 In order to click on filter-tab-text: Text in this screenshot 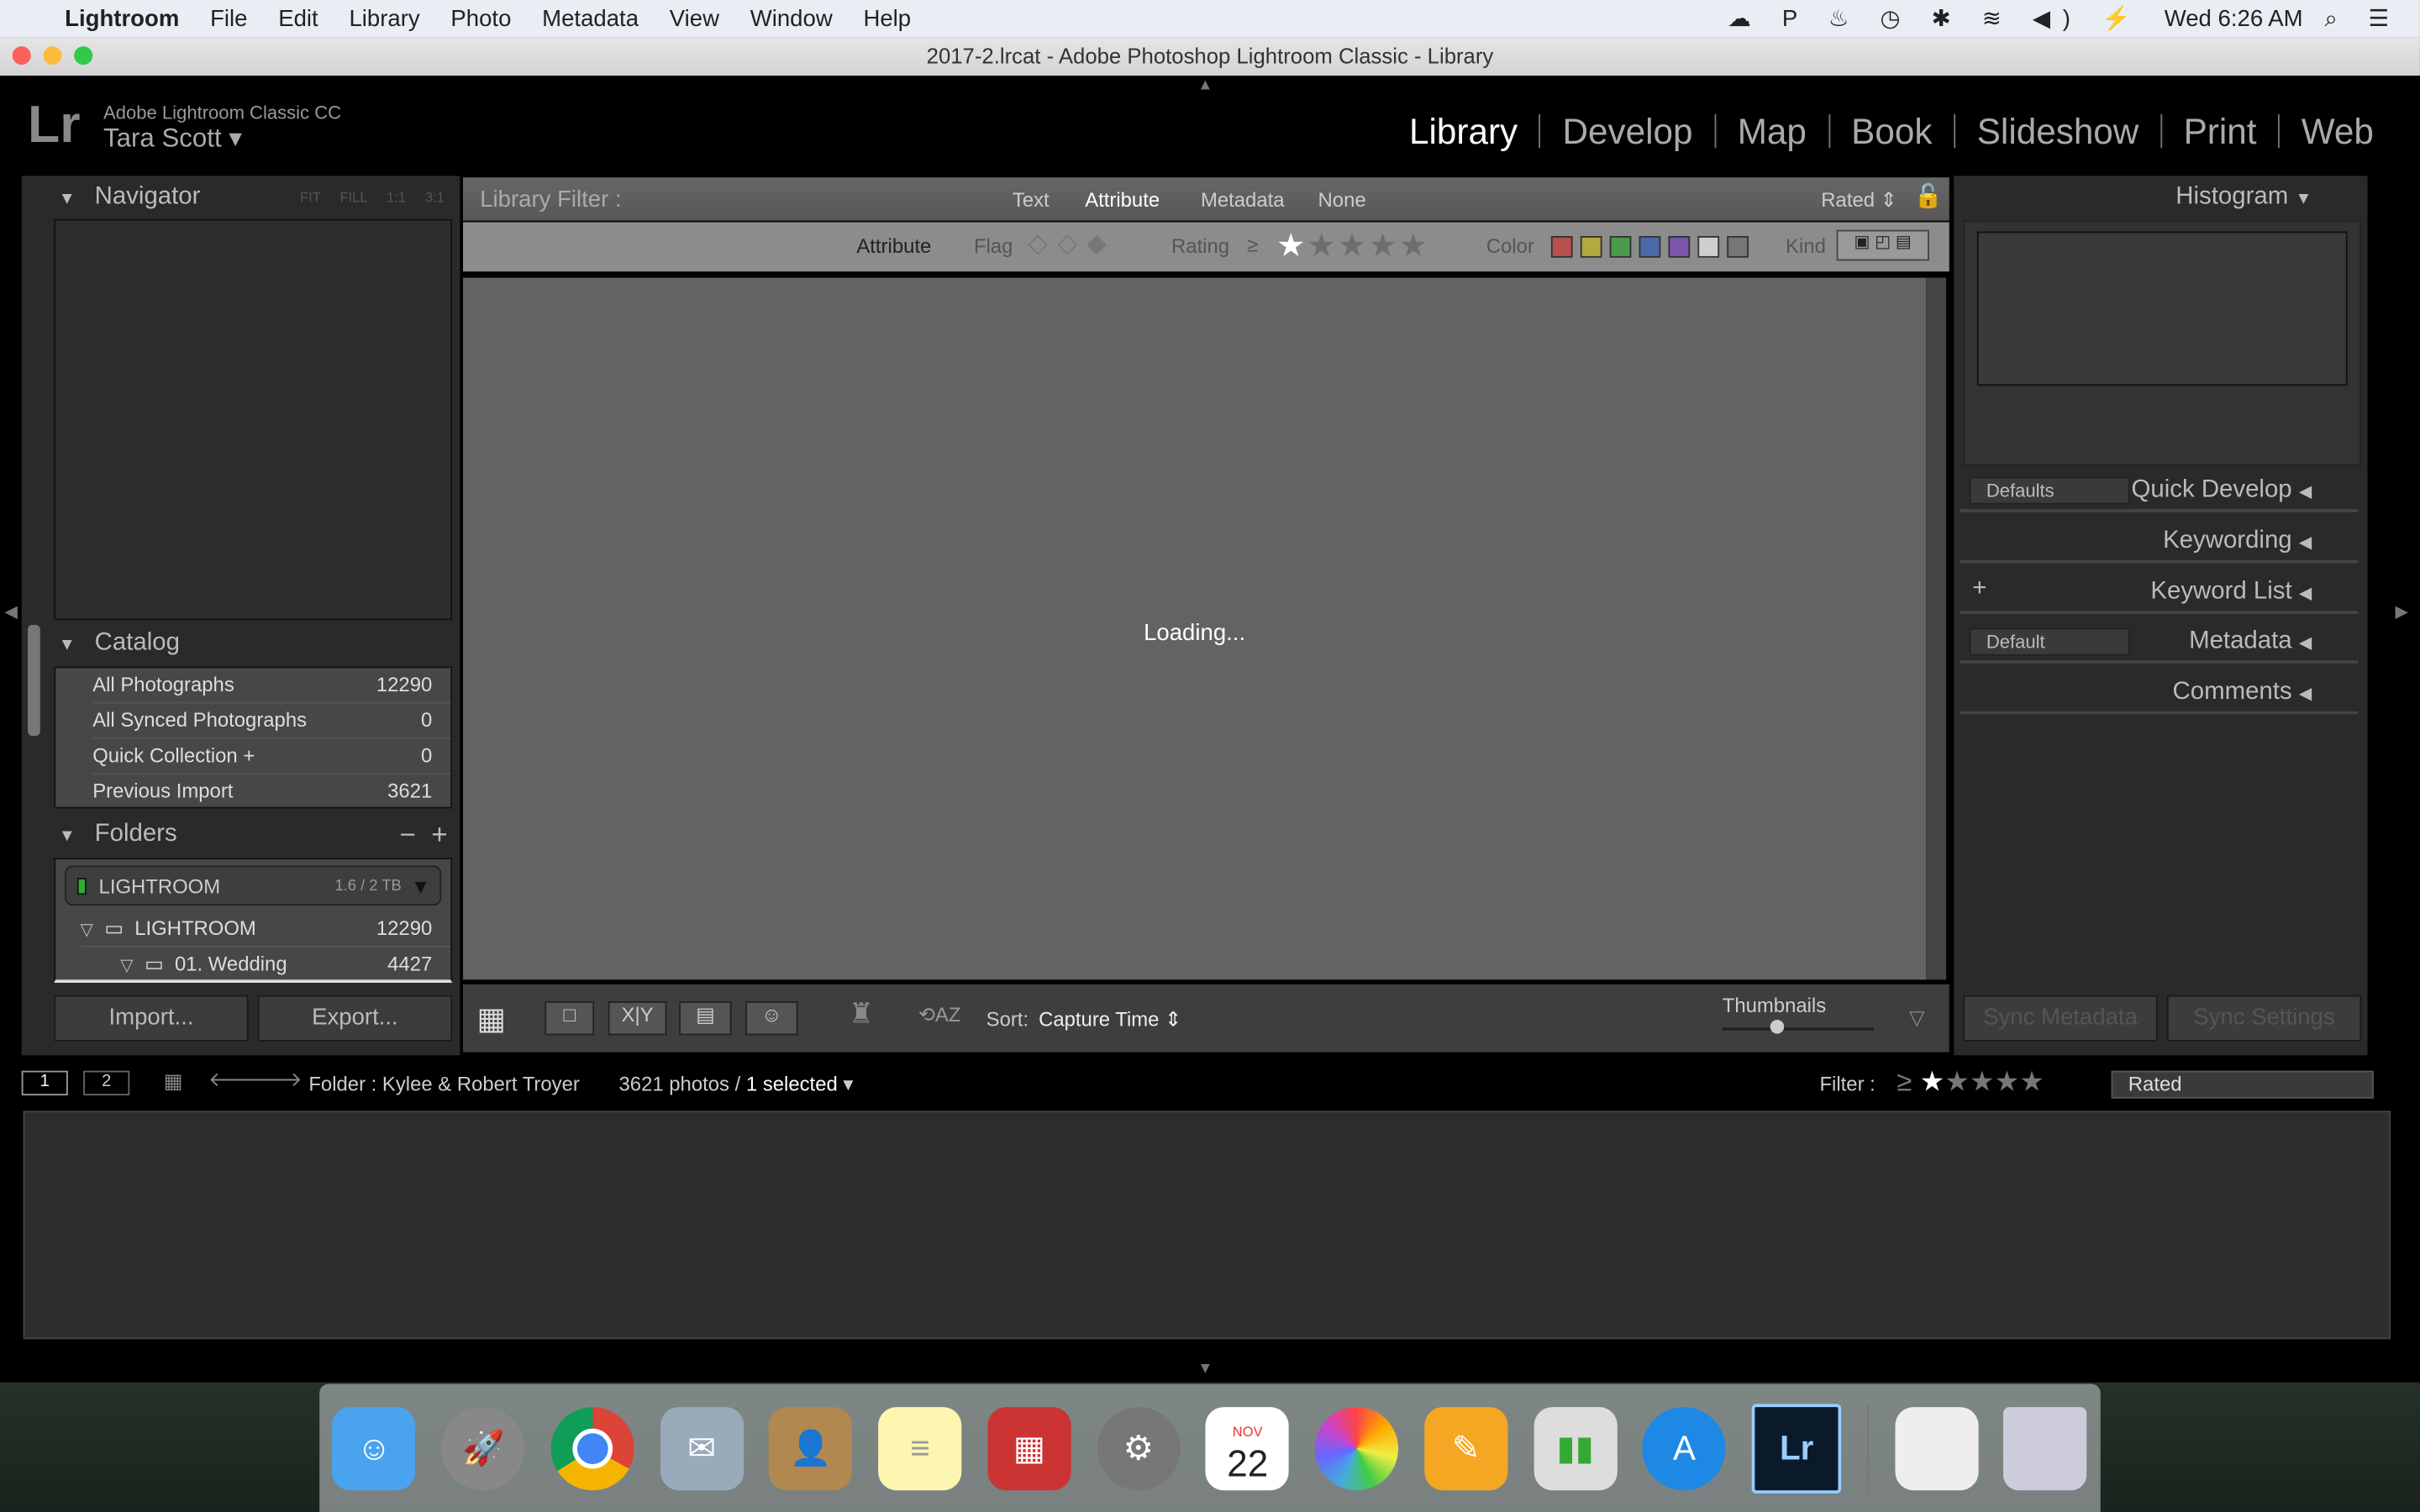, I will do `click(1031, 200)`.